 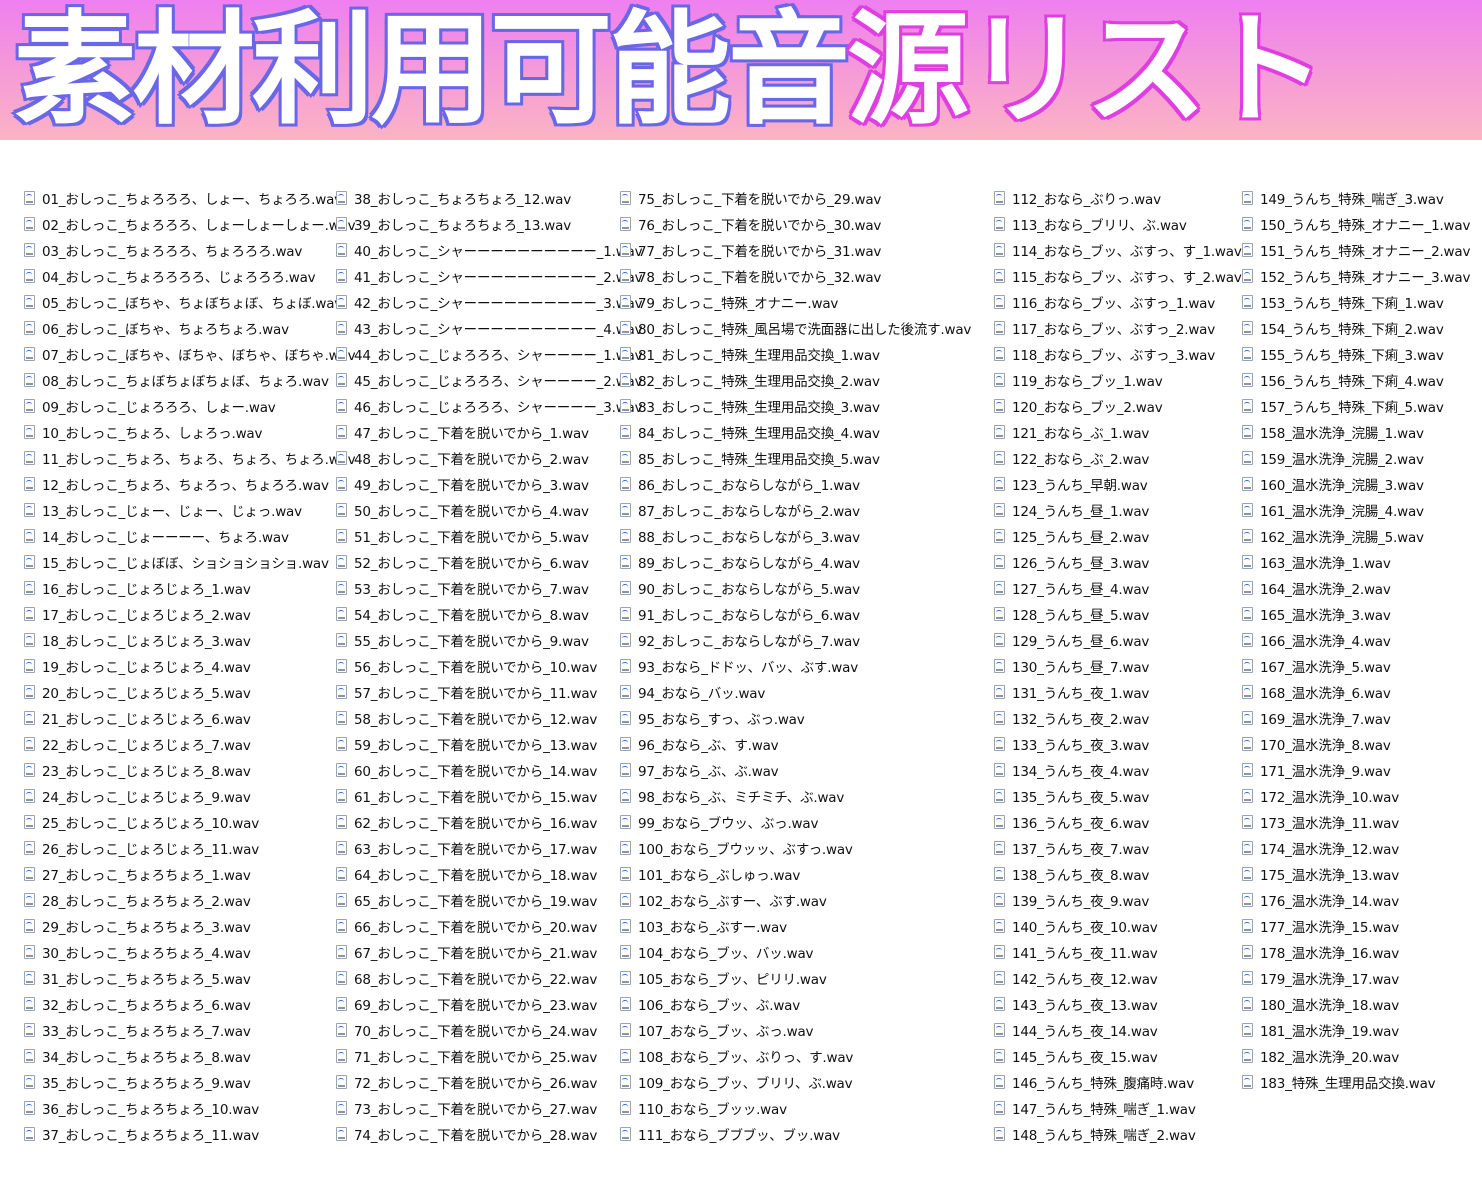 I want to click on file-item: 115_おなら_ブッ、ぶすっ、す_2.wav, so click(x=1118, y=276).